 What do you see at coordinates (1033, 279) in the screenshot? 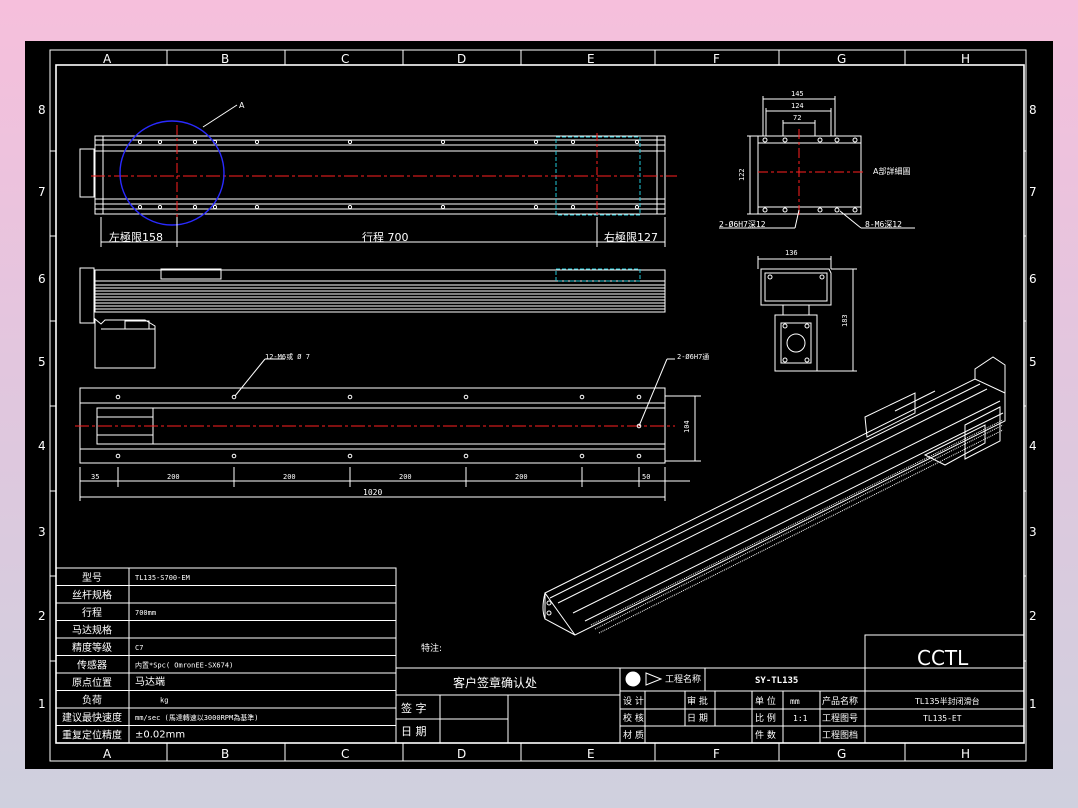
I see `row-label-right: 6` at bounding box center [1033, 279].